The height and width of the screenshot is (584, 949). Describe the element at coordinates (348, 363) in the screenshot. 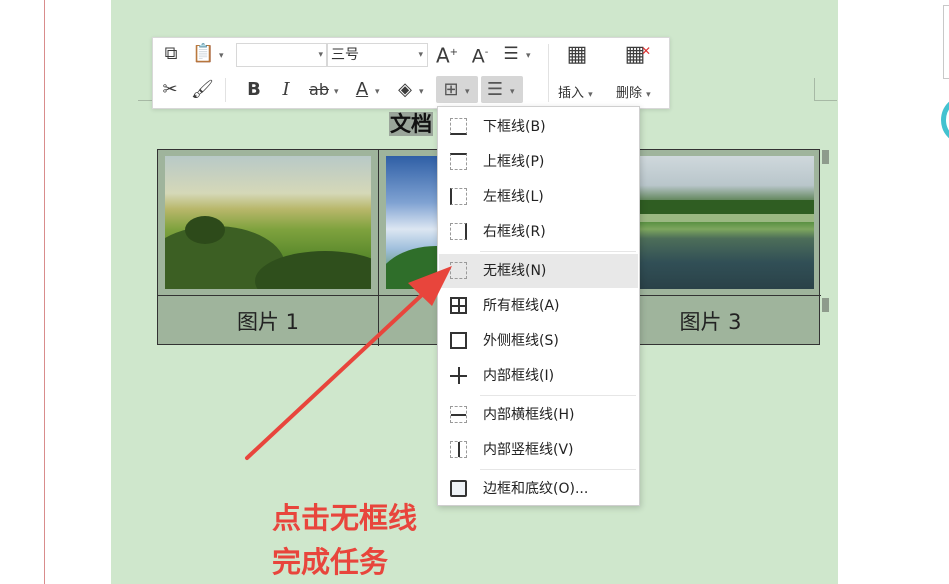

I see `annotation-arrow` at that location.